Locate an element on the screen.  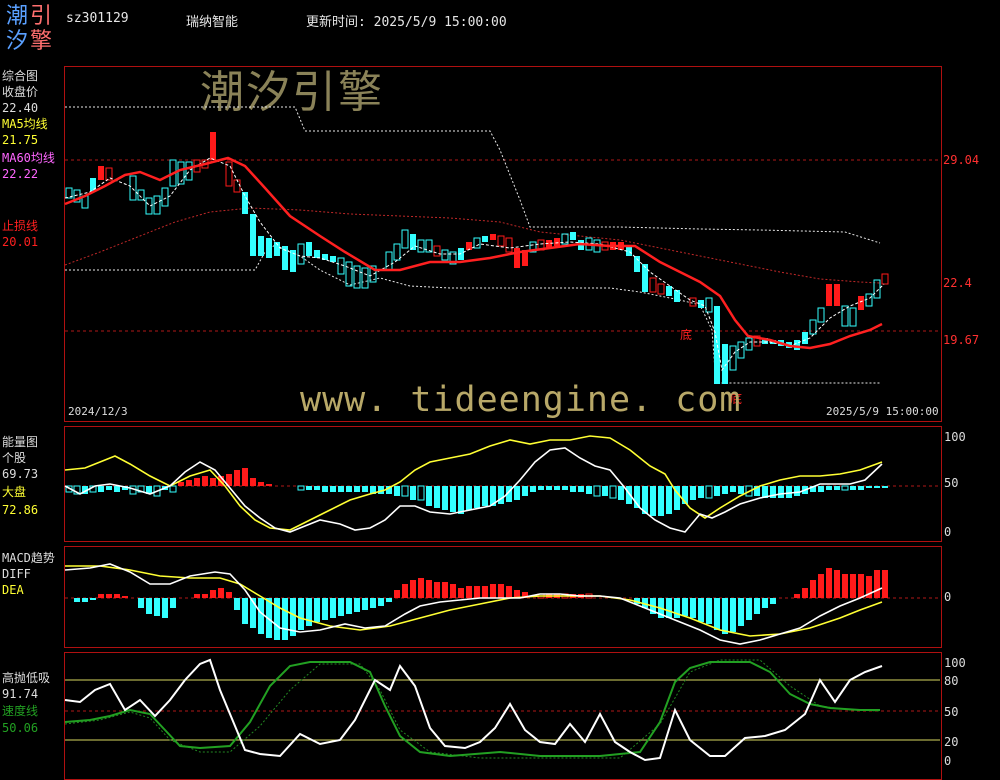
energy-scale-0: 0 is located at coordinates (948, 532).